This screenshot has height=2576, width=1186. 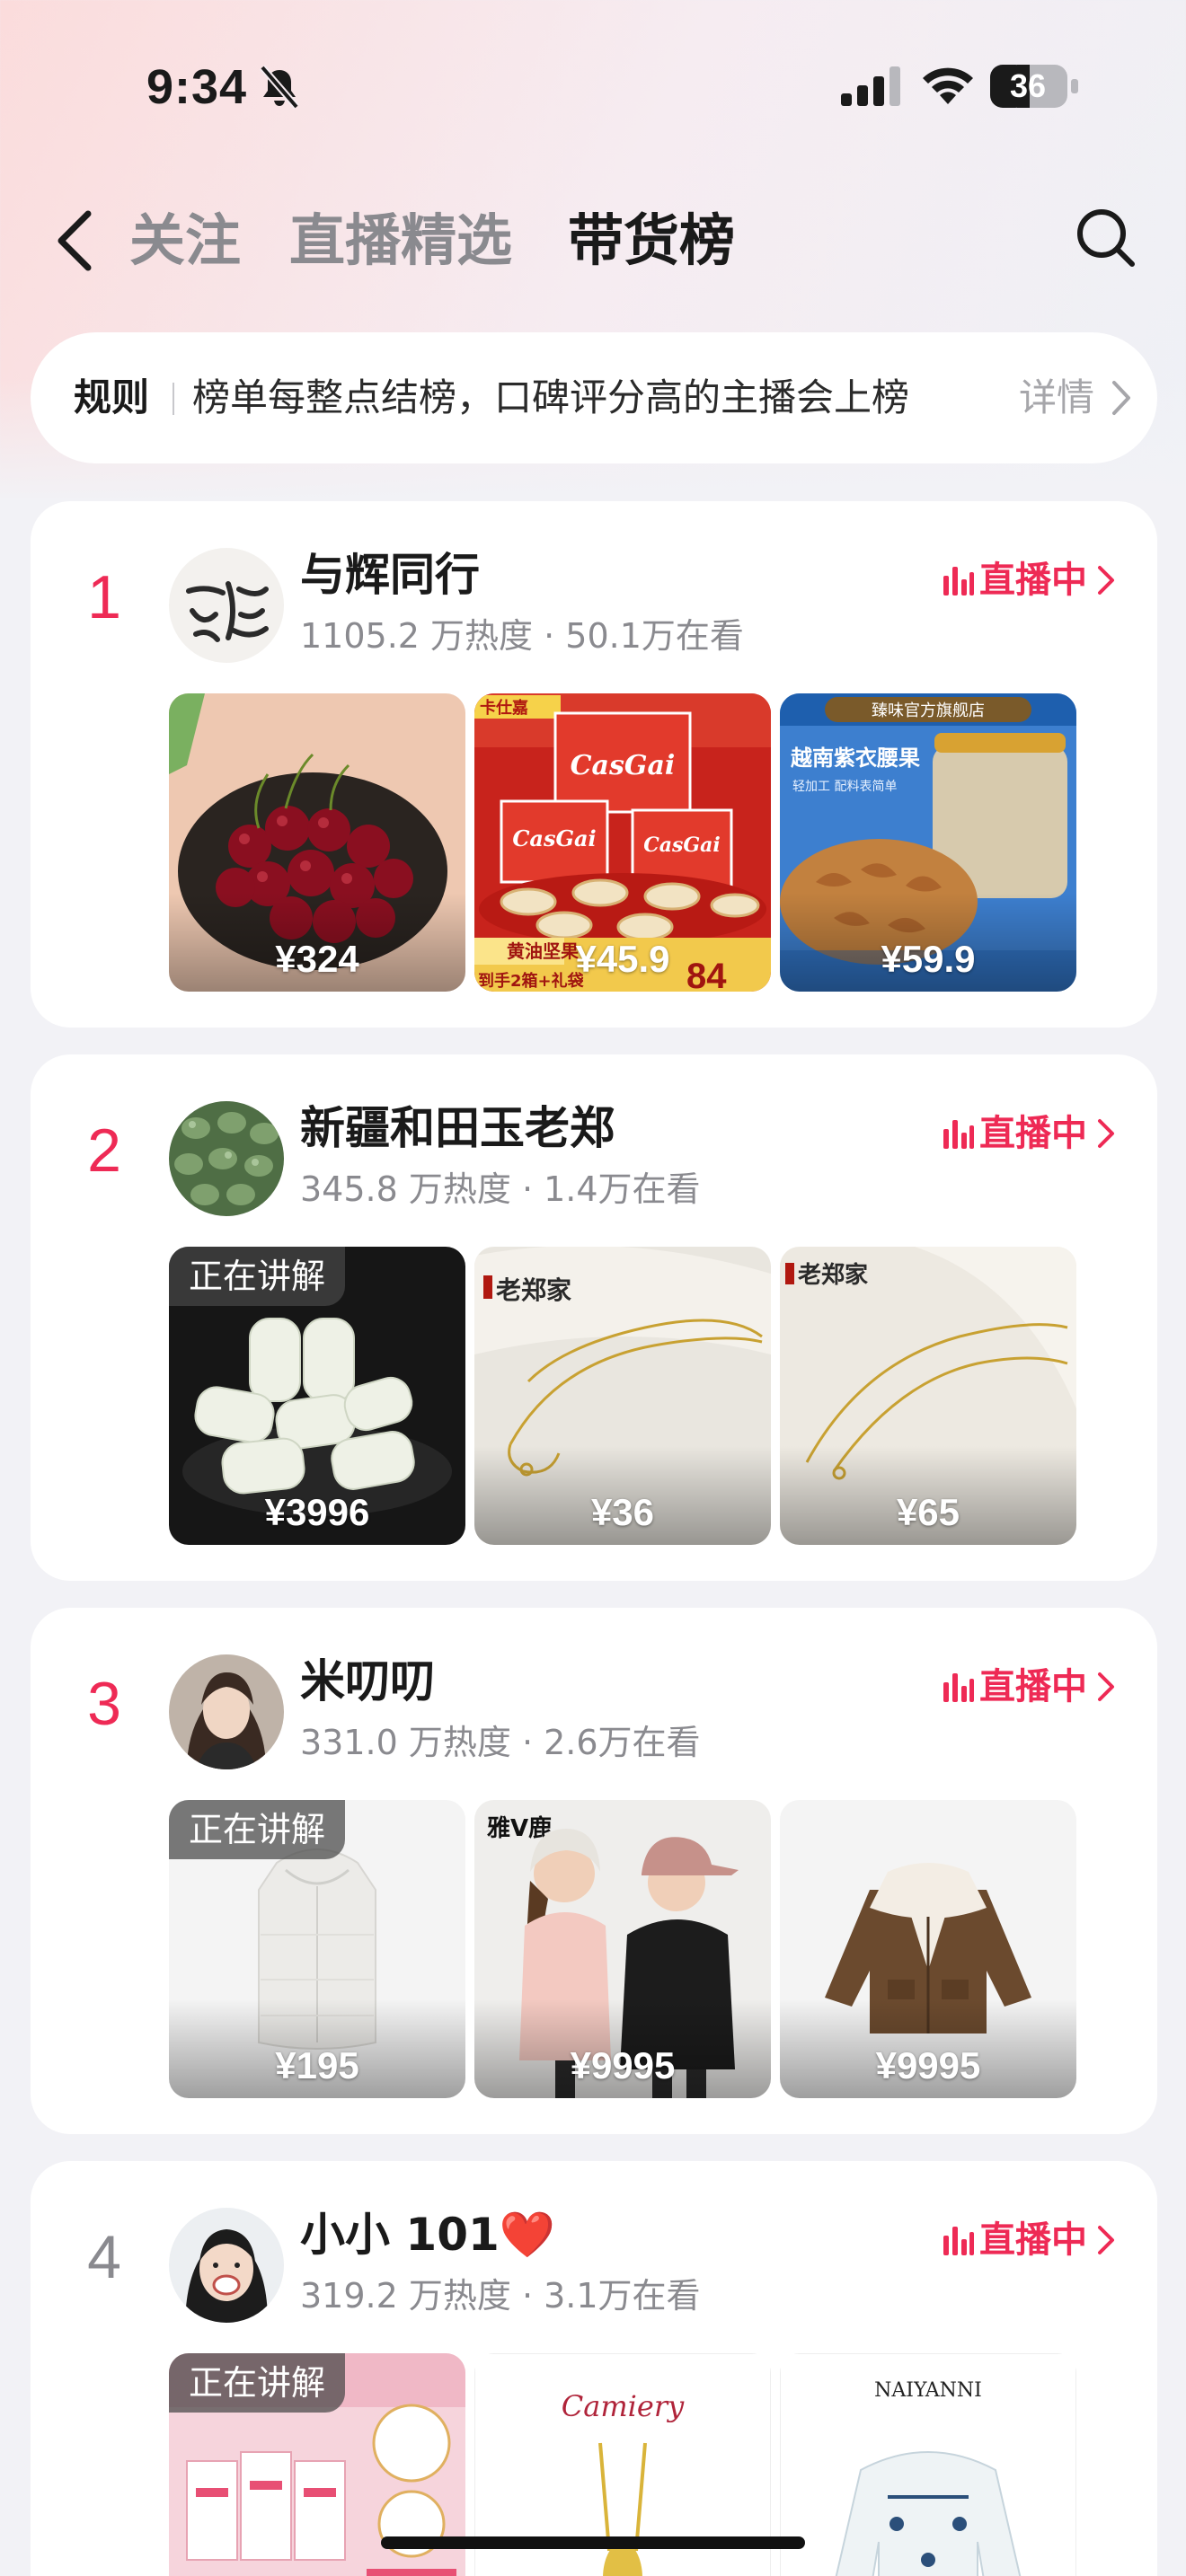 What do you see at coordinates (623, 2406) in the screenshot?
I see `camiery-brand: Camiery` at bounding box center [623, 2406].